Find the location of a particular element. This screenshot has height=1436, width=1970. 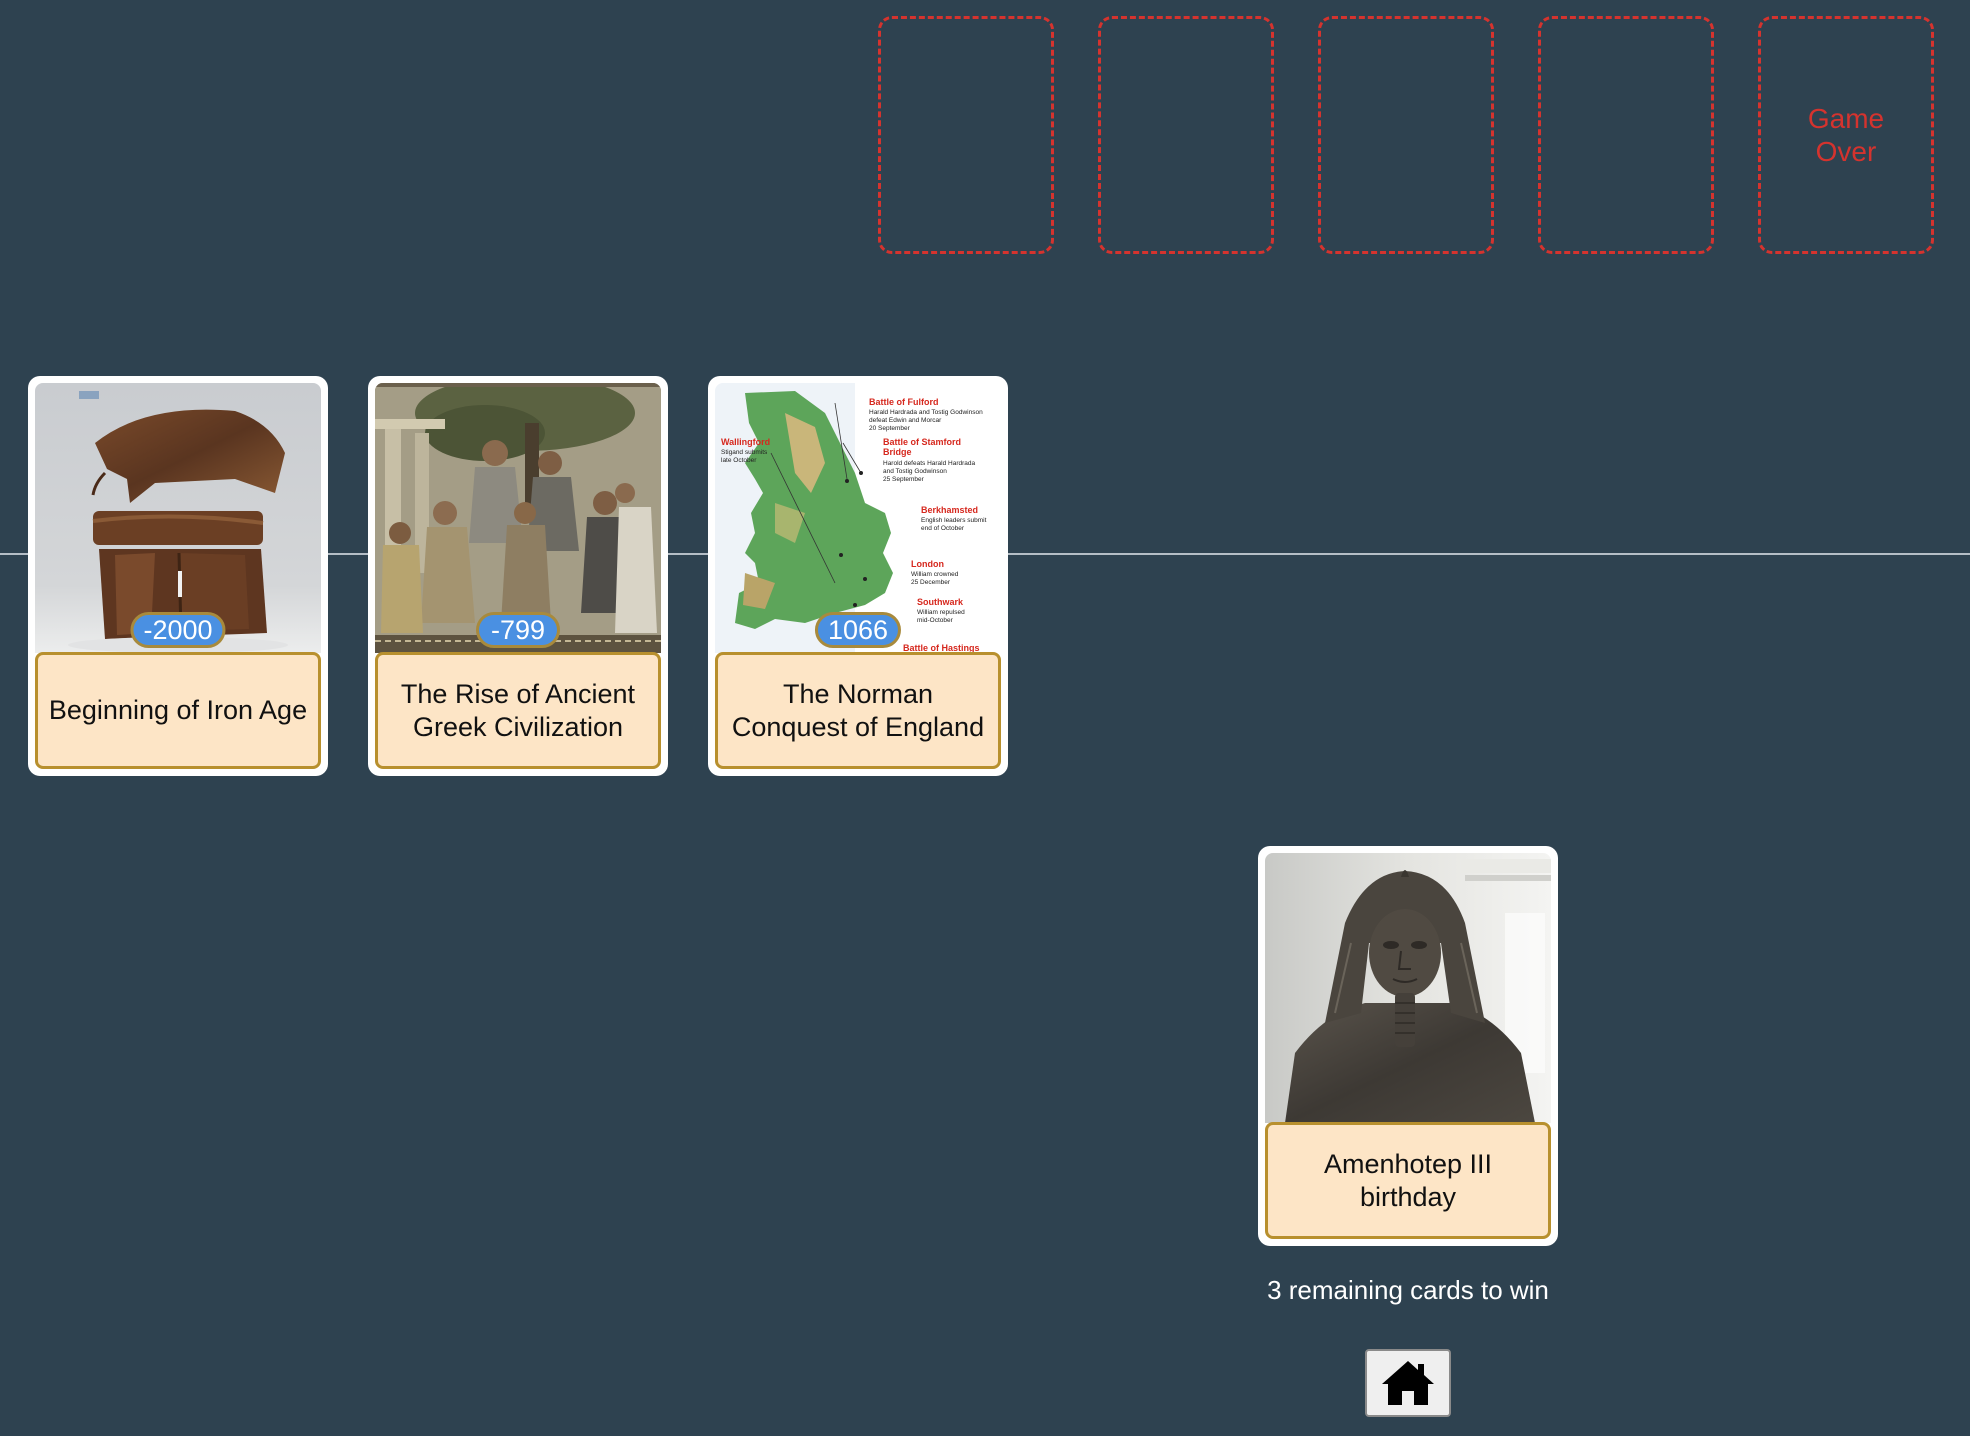

year-badge: -2000 is located at coordinates (178, 630).